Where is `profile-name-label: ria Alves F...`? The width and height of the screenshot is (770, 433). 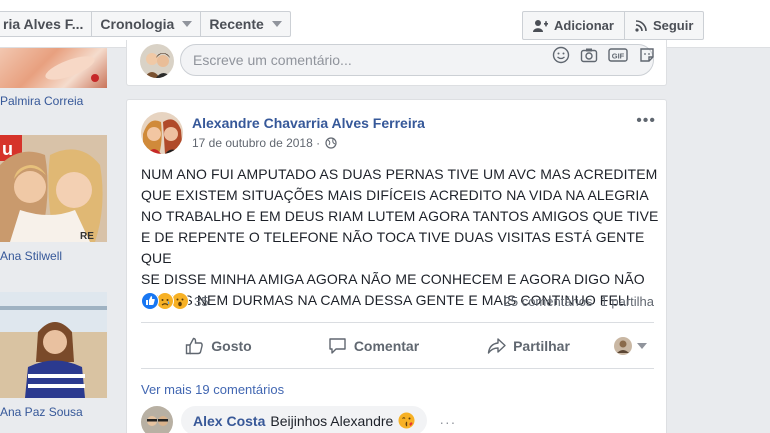 profile-name-label: ria Alves F... is located at coordinates (43, 24).